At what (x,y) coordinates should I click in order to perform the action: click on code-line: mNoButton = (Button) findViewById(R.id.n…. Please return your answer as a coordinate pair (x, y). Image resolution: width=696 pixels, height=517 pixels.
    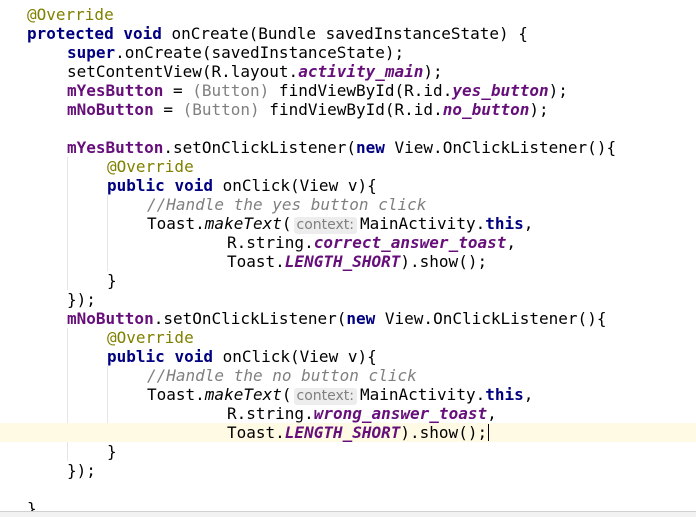
    Looking at the image, I should click on (348, 109).